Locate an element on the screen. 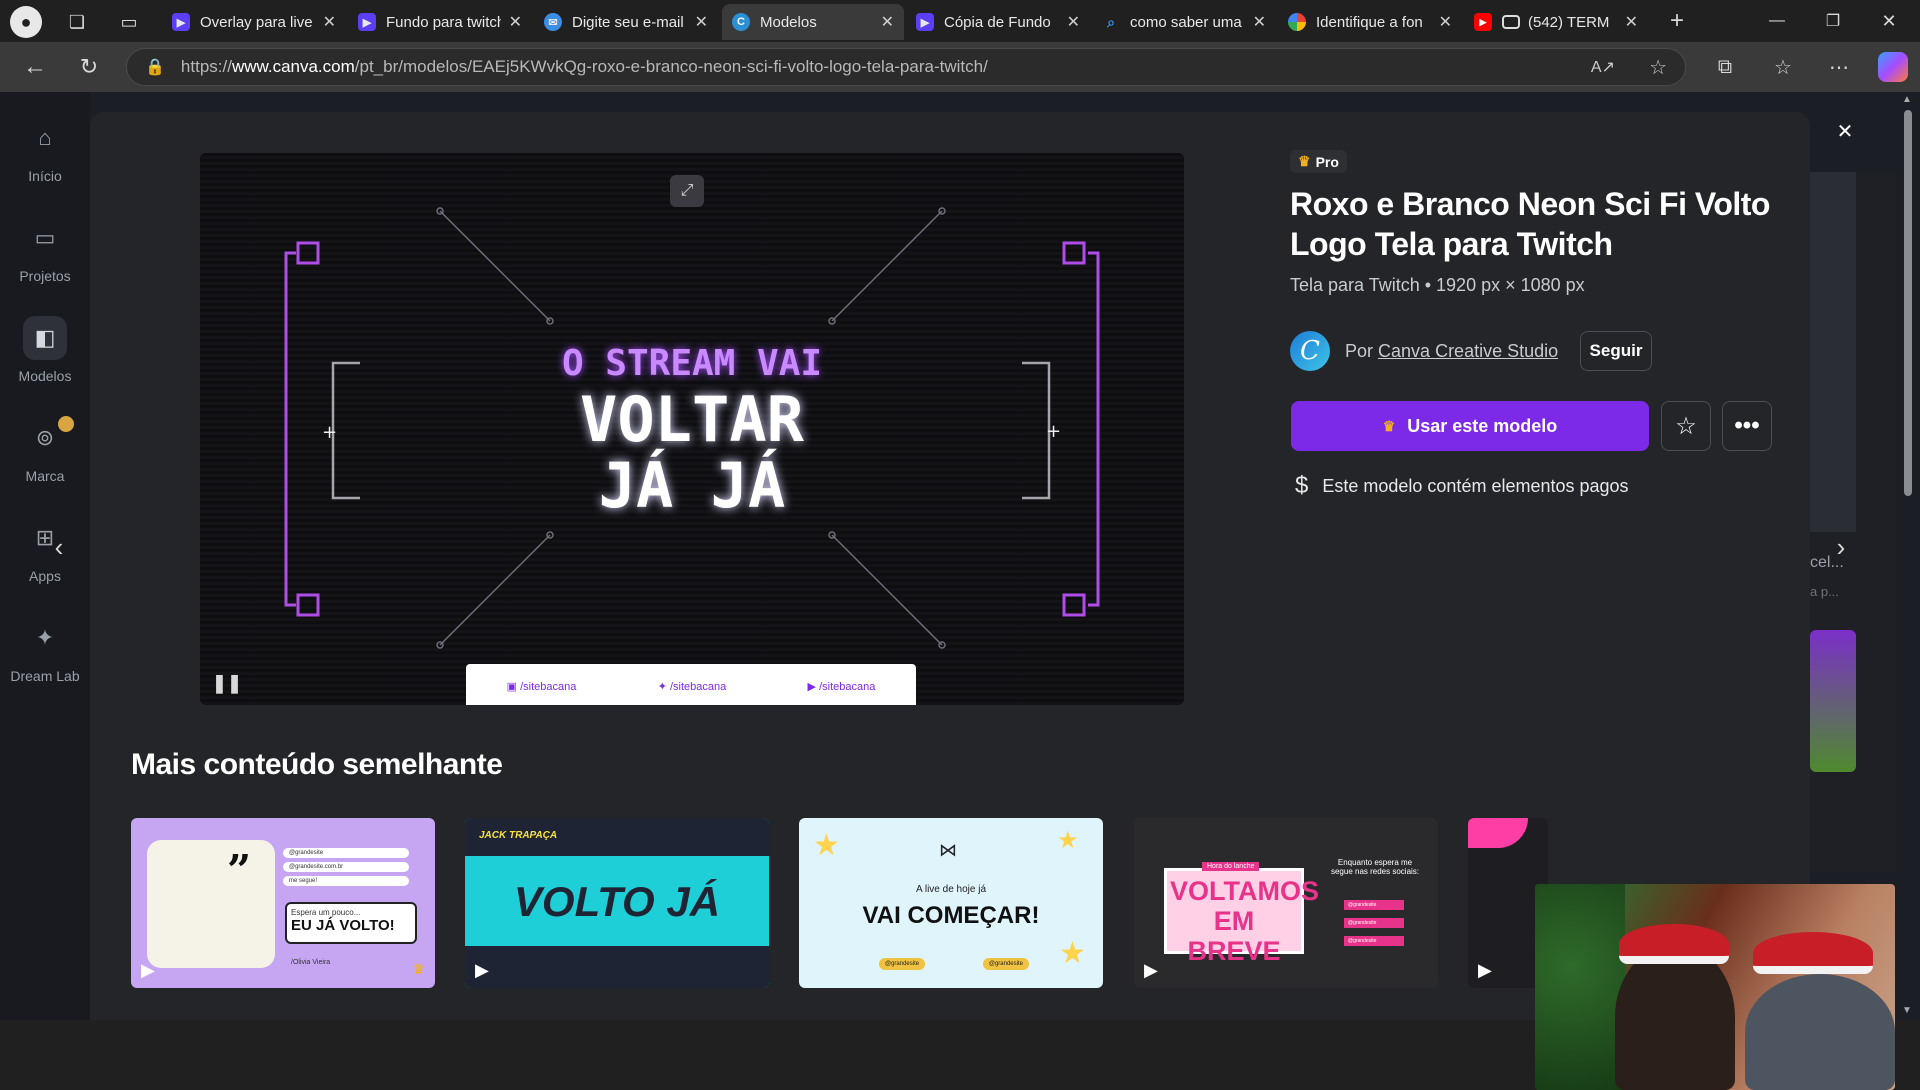 The image size is (1920, 1090). author-avatar: C is located at coordinates (1310, 351).